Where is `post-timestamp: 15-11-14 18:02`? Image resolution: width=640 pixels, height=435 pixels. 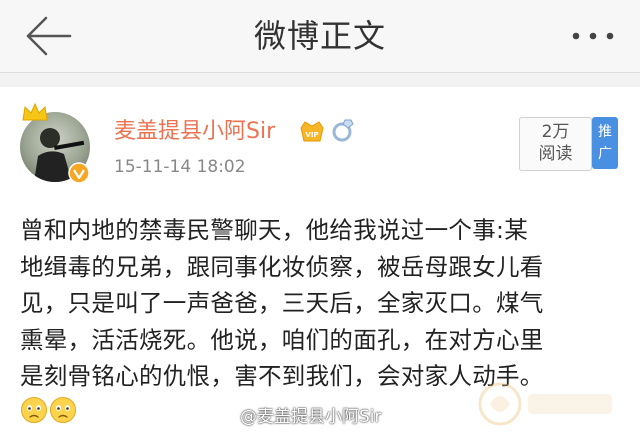
post-timestamp: 15-11-14 18:02 is located at coordinates (180, 167).